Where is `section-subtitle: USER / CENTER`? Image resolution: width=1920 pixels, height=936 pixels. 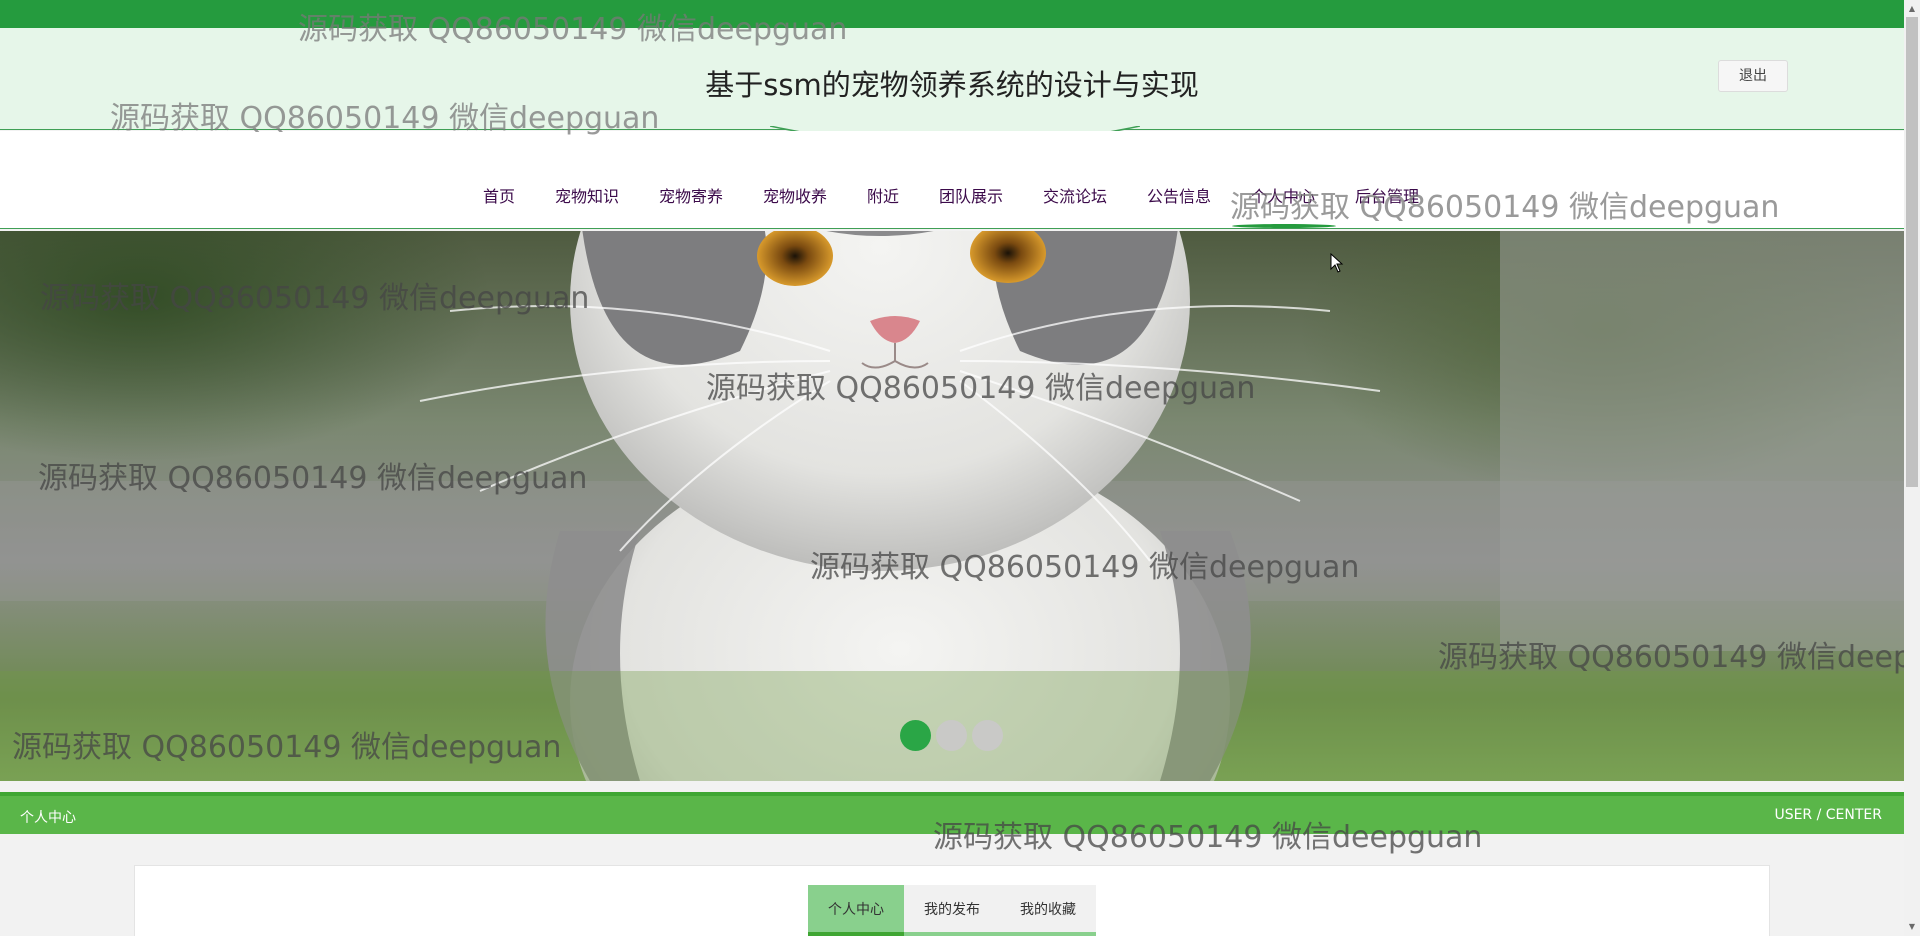
section-subtitle: USER / CENTER is located at coordinates (1828, 815).